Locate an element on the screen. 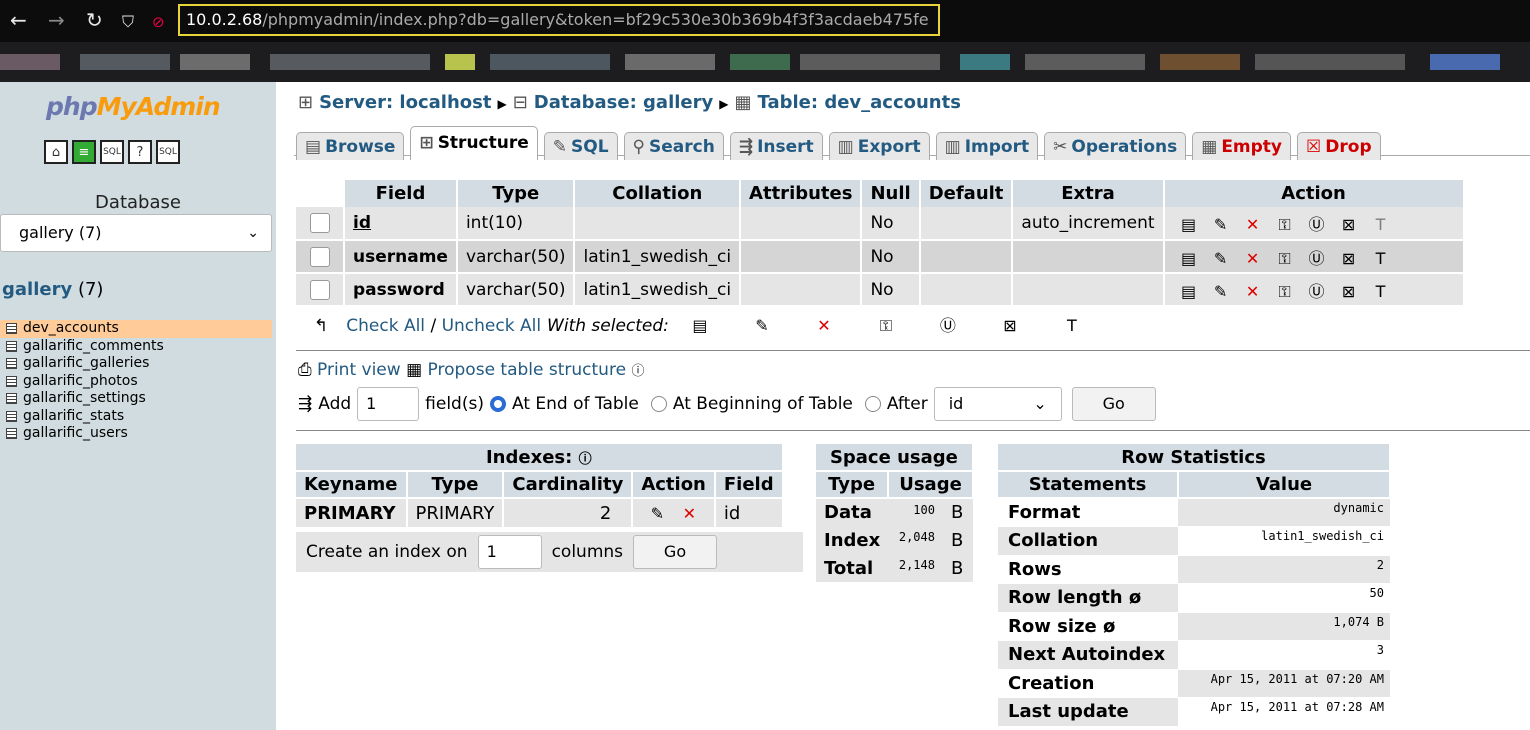  drop-icon: ☒ is located at coordinates (1314, 147).